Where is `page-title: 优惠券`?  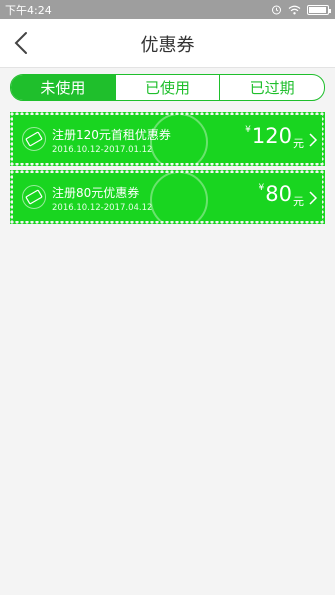 page-title: 优惠券 is located at coordinates (167, 45).